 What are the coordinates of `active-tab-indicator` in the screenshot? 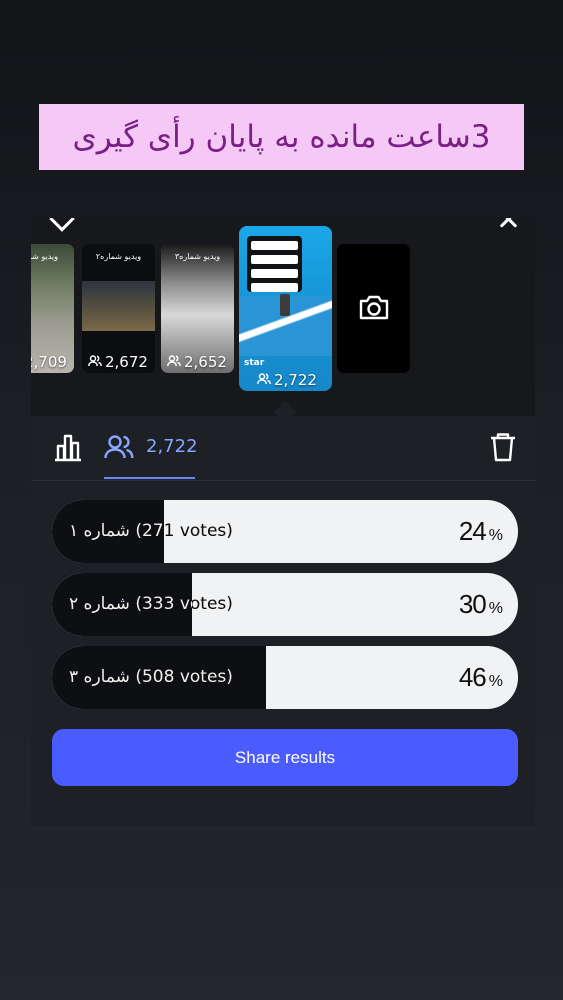 It's located at (149, 478).